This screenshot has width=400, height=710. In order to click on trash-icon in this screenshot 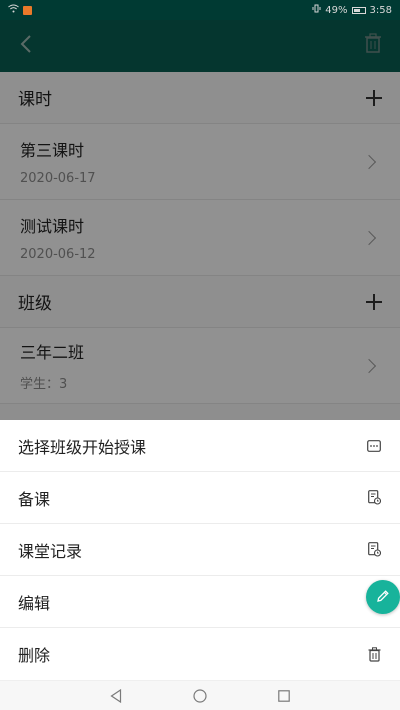, I will do `click(374, 654)`.